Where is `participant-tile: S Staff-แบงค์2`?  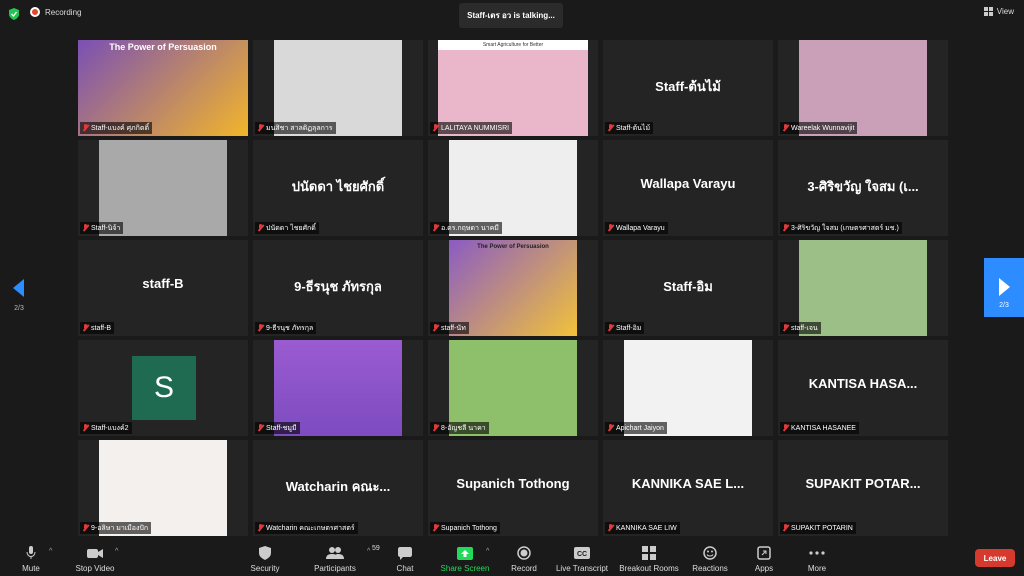 participant-tile: S Staff-แบงค์2 is located at coordinates (163, 388).